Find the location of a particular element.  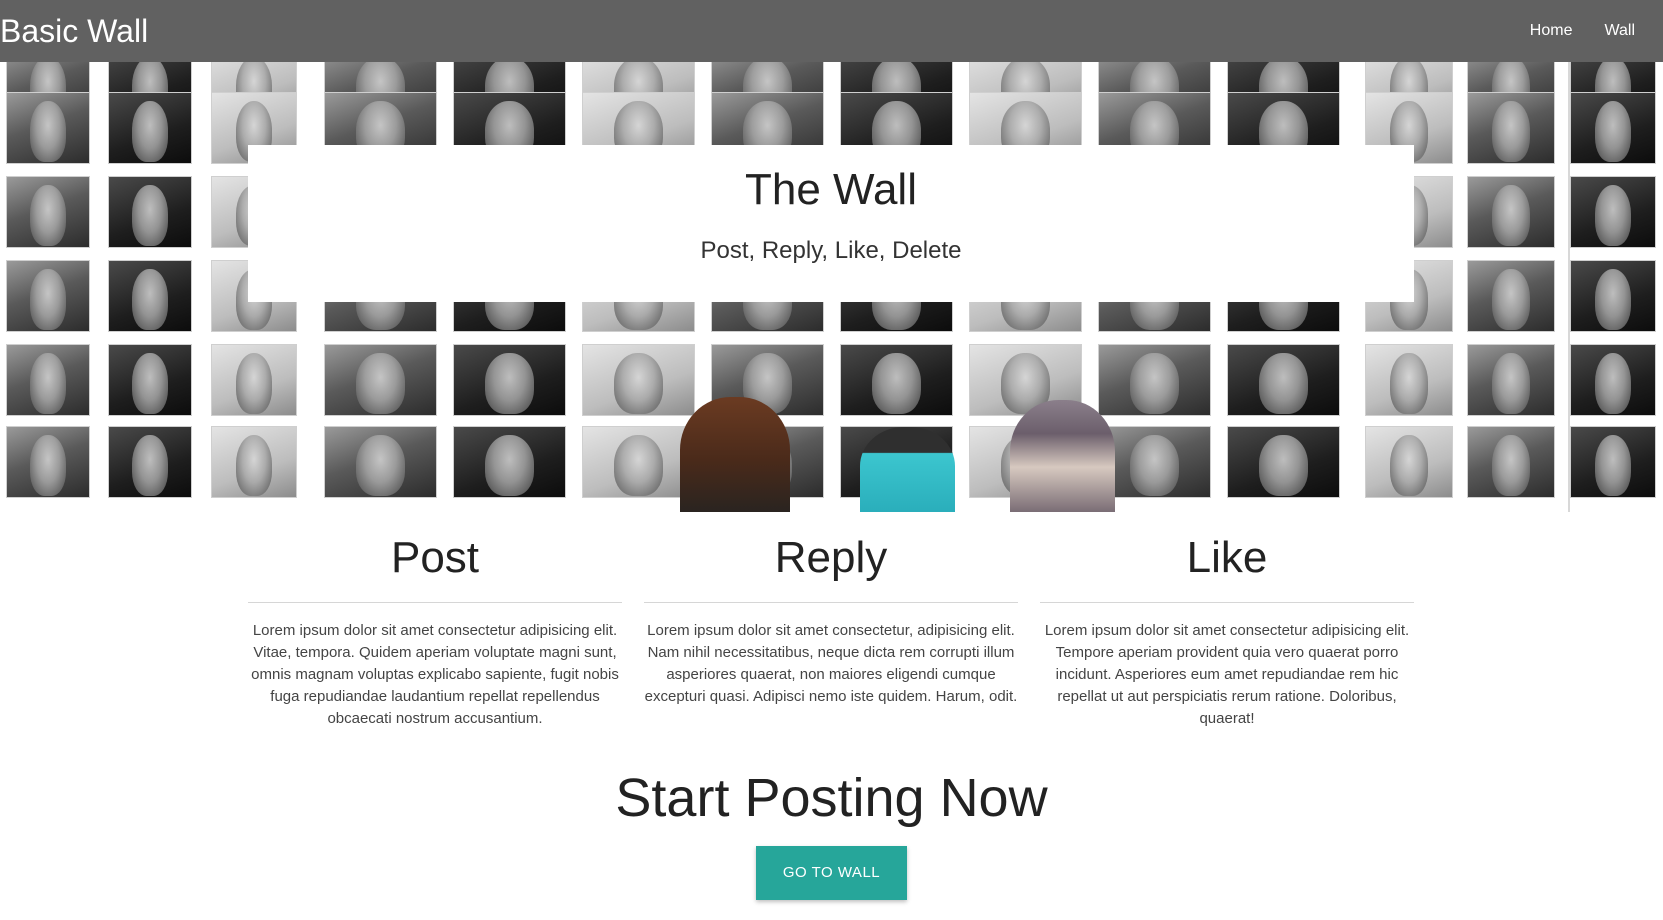

hero-title: The Wall is located at coordinates (831, 189).